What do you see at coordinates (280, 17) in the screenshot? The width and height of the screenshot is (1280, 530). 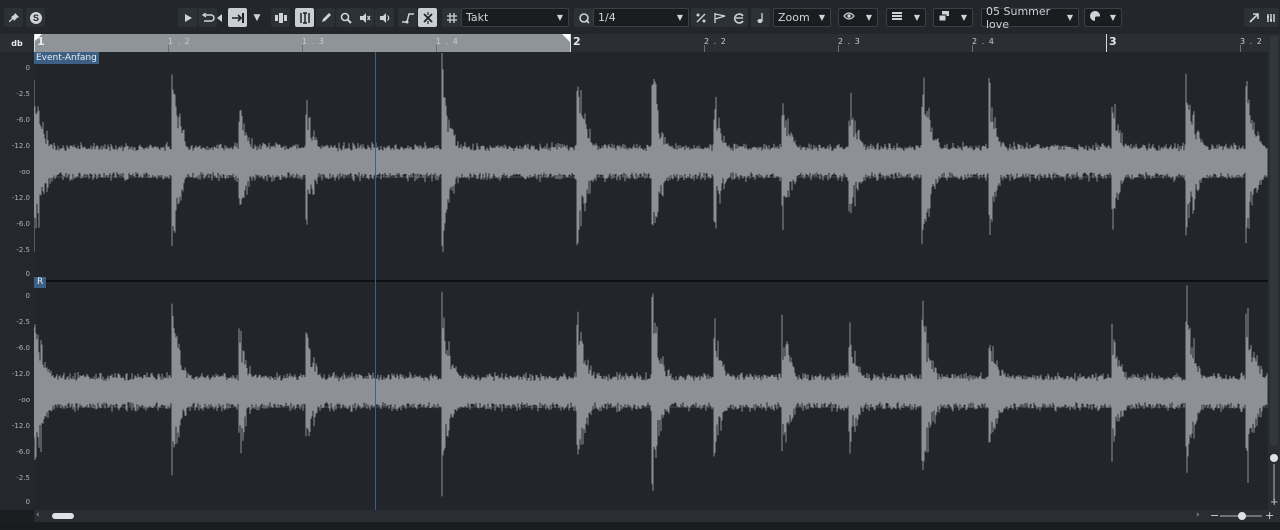 I see `snap-to-zero-icon` at bounding box center [280, 17].